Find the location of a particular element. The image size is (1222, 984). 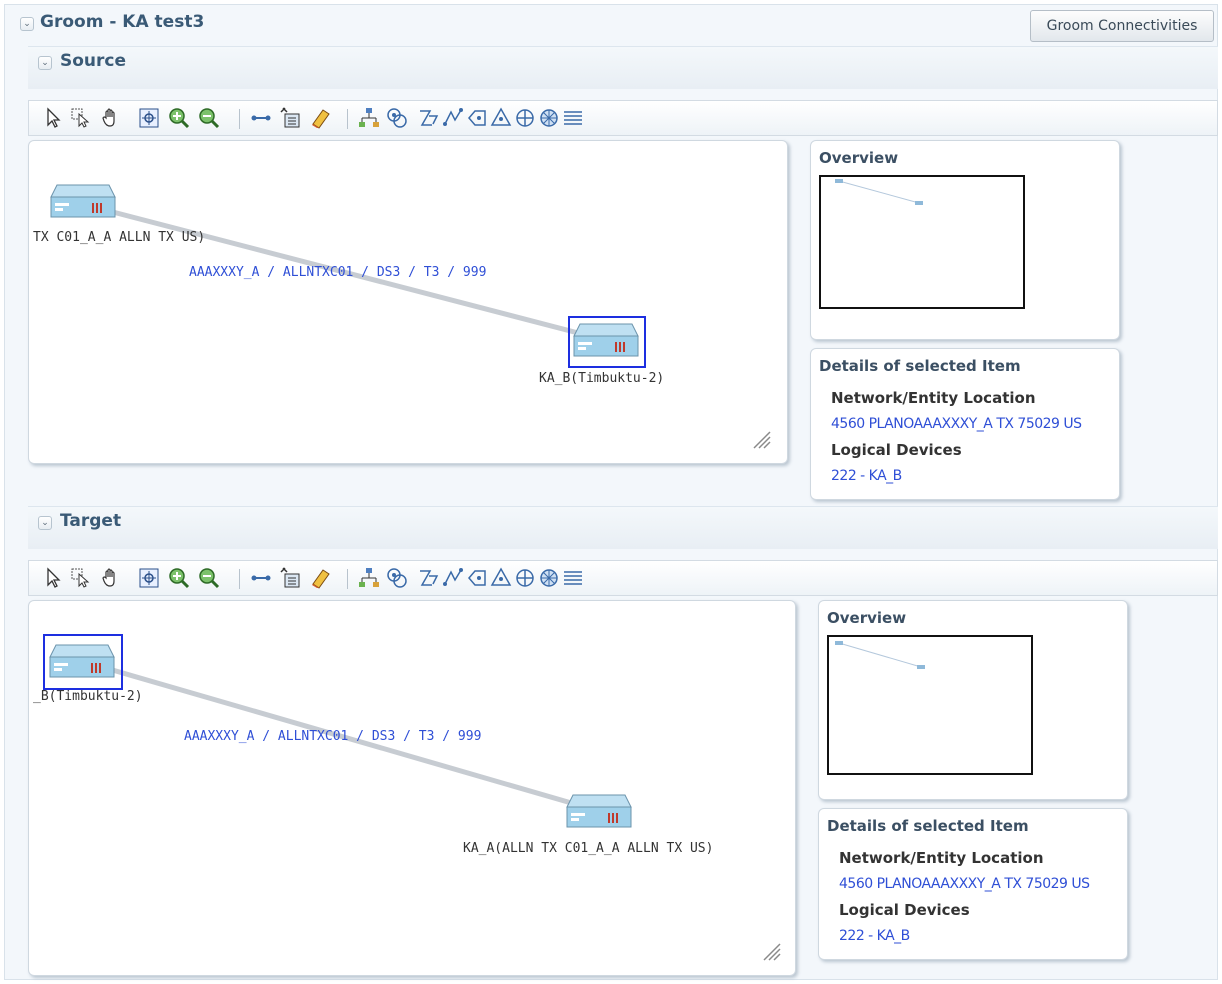

page-title: Groom - KA test3 is located at coordinates (122, 22).